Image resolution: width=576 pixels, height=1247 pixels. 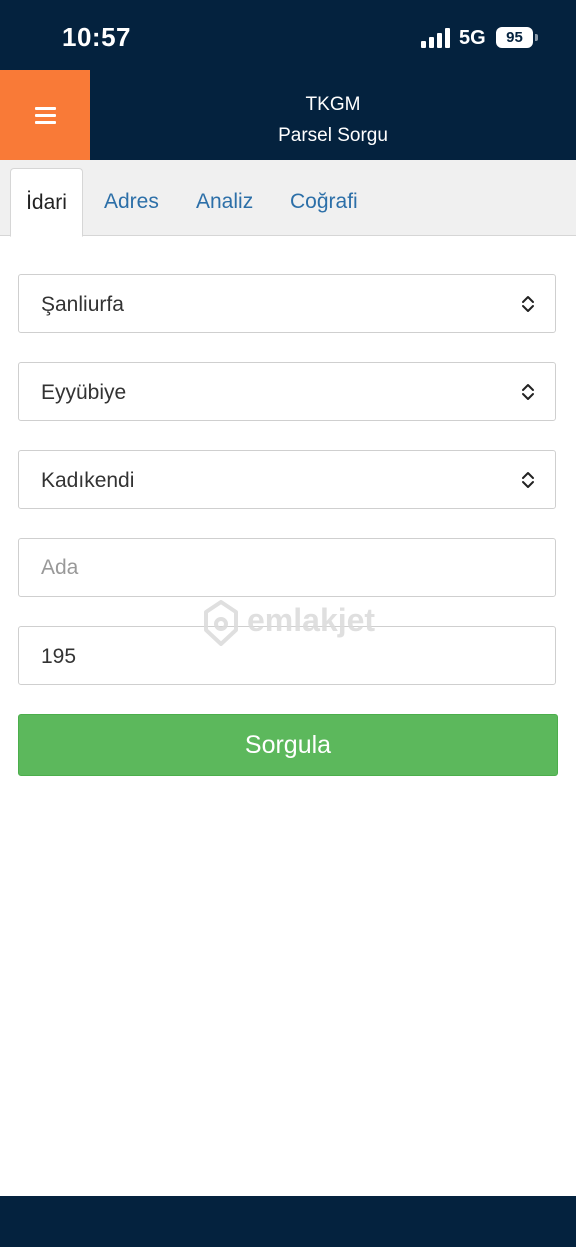 What do you see at coordinates (333, 135) in the screenshot?
I see `page-subtitle: Parsel Sorgu` at bounding box center [333, 135].